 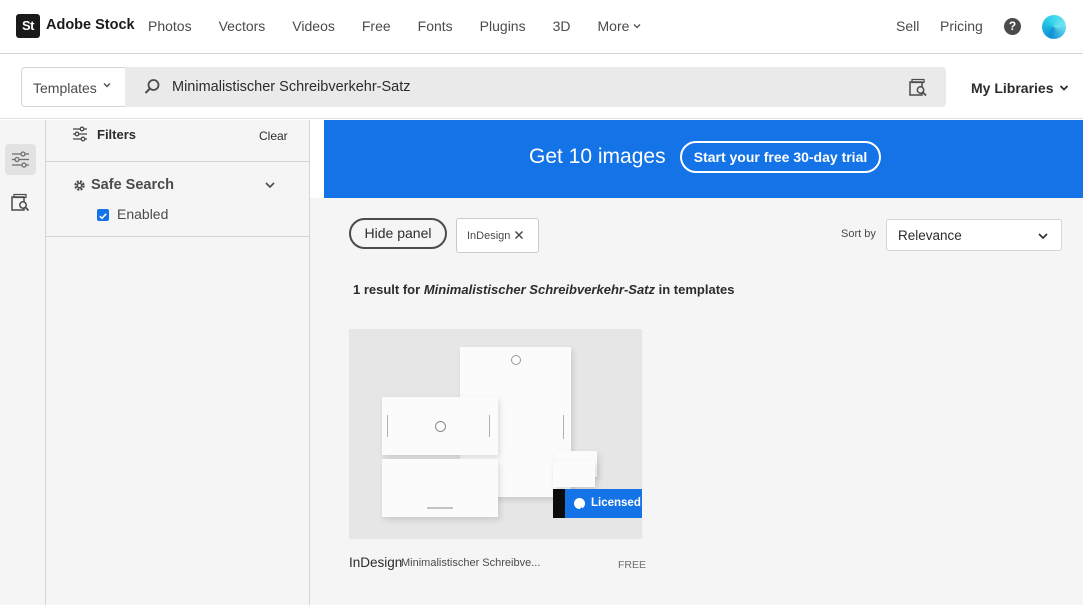 What do you see at coordinates (495, 434) in the screenshot?
I see `template-thumbnail: Licensed` at bounding box center [495, 434].